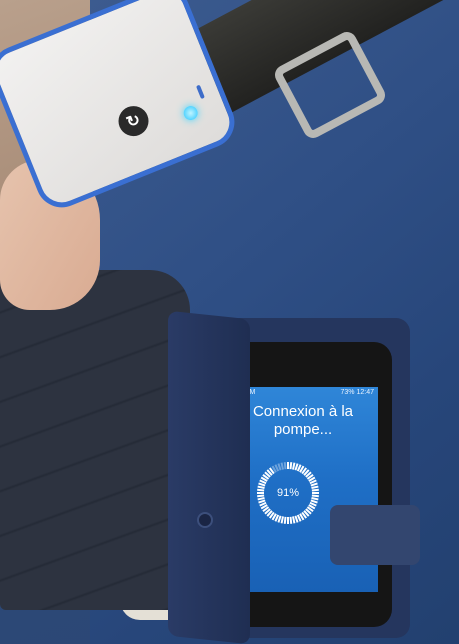 The image size is (459, 644). Describe the element at coordinates (133, 121) in the screenshot. I see `power-logo-icon: ↻` at that location.